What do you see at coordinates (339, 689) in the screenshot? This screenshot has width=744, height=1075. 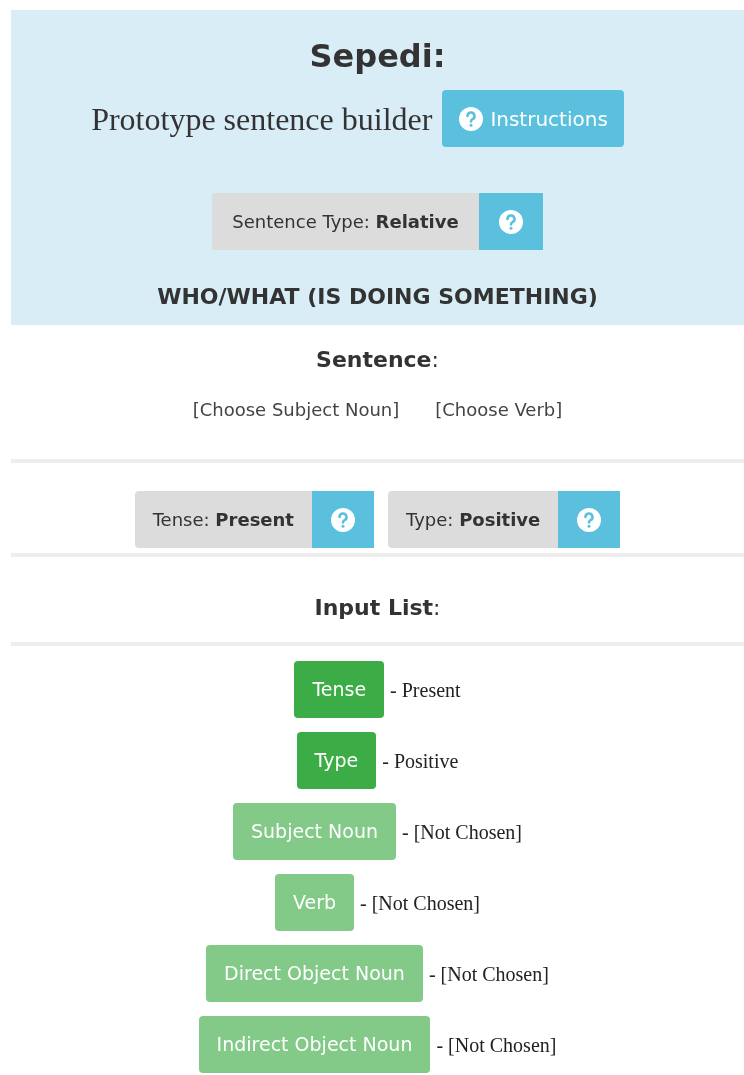 I see `input-button: Tense` at bounding box center [339, 689].